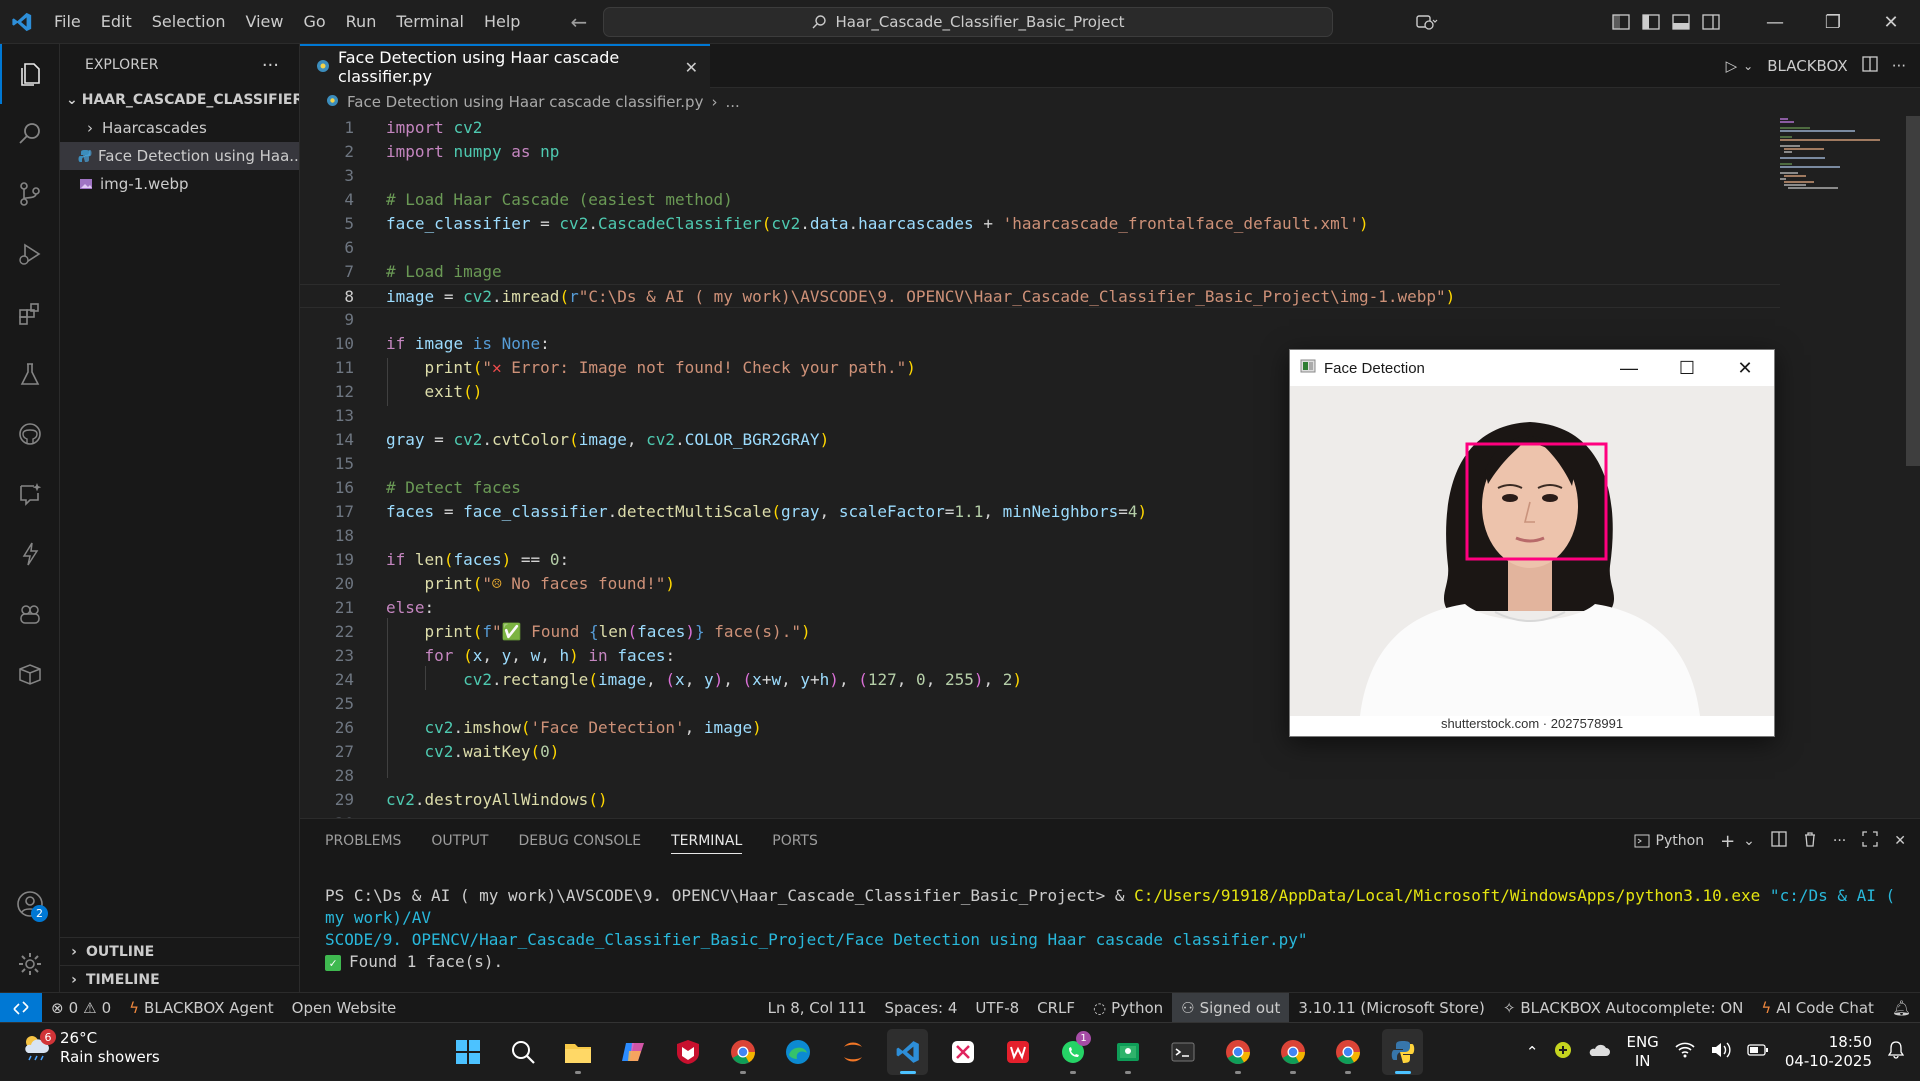  What do you see at coordinates (1828, 1052) in the screenshot?
I see `system-clock: 18:50 04-10-2025` at bounding box center [1828, 1052].